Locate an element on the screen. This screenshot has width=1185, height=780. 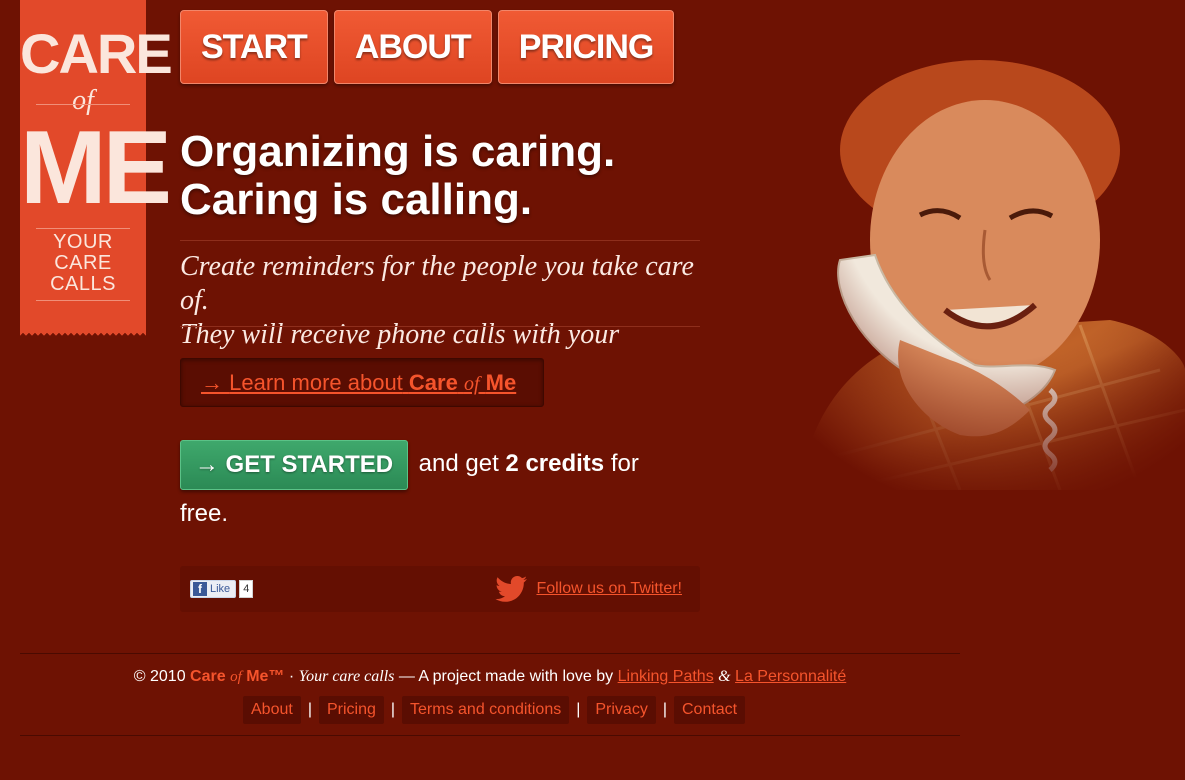
twitter-follow: Follow us on Twitter! is located at coordinates (588, 589).